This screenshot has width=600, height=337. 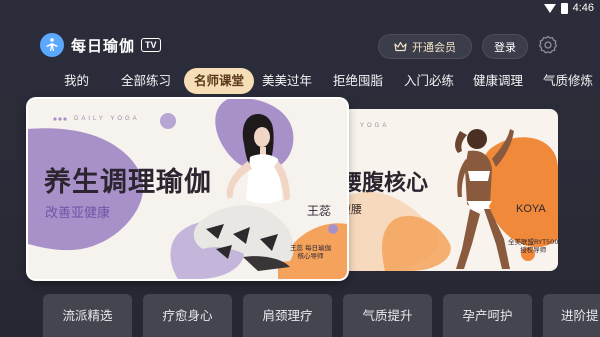 What do you see at coordinates (287, 315) in the screenshot?
I see `category-button-neck-shoulder: 肩颈理疗` at bounding box center [287, 315].